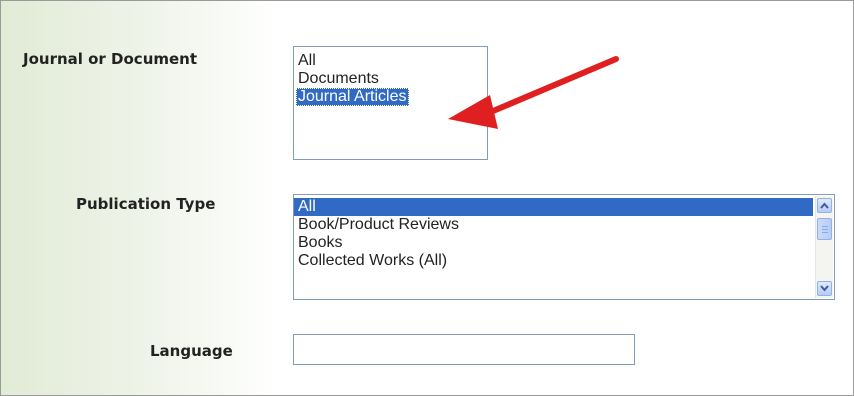  What do you see at coordinates (533, 92) in the screenshot?
I see `red-arrow-icon` at bounding box center [533, 92].